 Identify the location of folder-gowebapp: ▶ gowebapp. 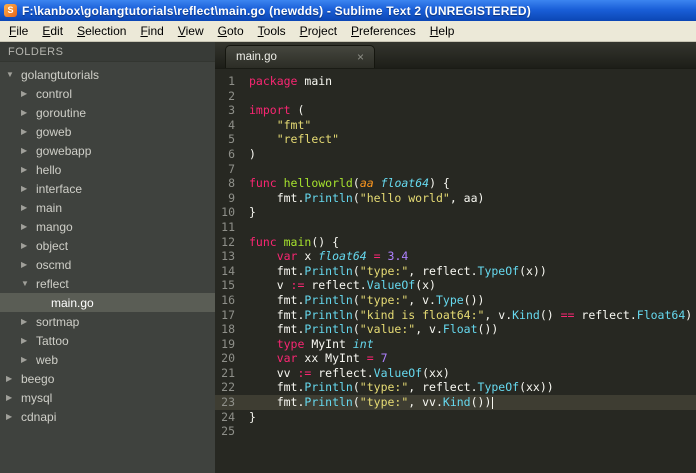
(107, 150).